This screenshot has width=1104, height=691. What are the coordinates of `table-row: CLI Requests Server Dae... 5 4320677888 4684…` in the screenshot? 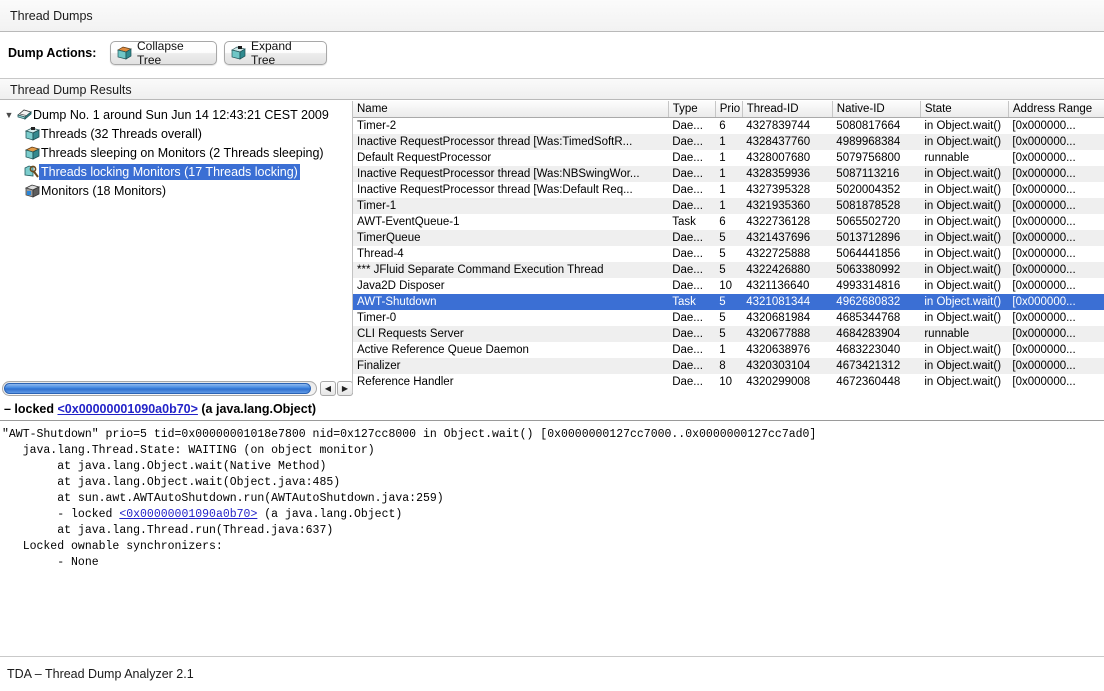 It's located at (728, 334).